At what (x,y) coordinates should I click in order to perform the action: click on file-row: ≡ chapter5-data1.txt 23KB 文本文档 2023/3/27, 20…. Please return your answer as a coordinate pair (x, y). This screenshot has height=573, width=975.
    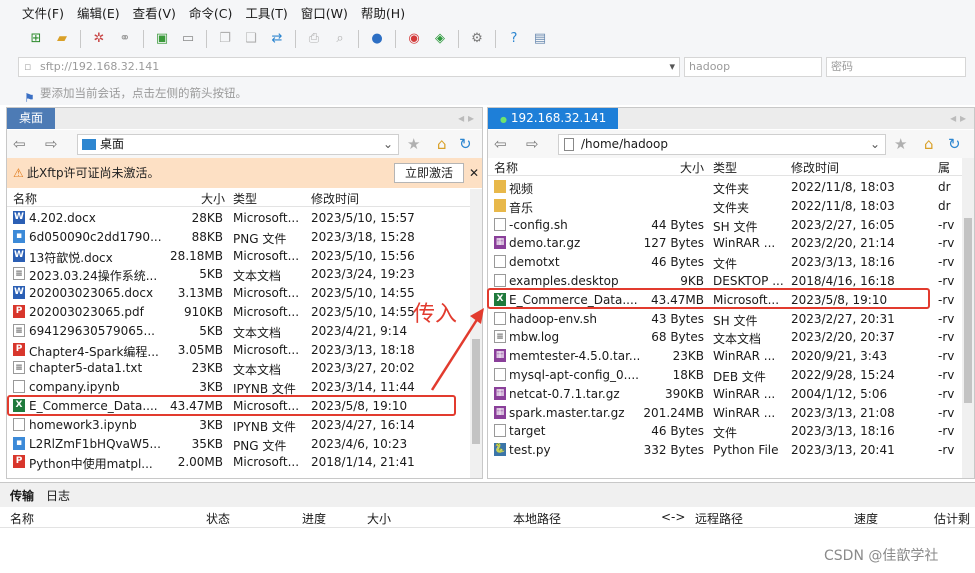
    Looking at the image, I should click on (244, 368).